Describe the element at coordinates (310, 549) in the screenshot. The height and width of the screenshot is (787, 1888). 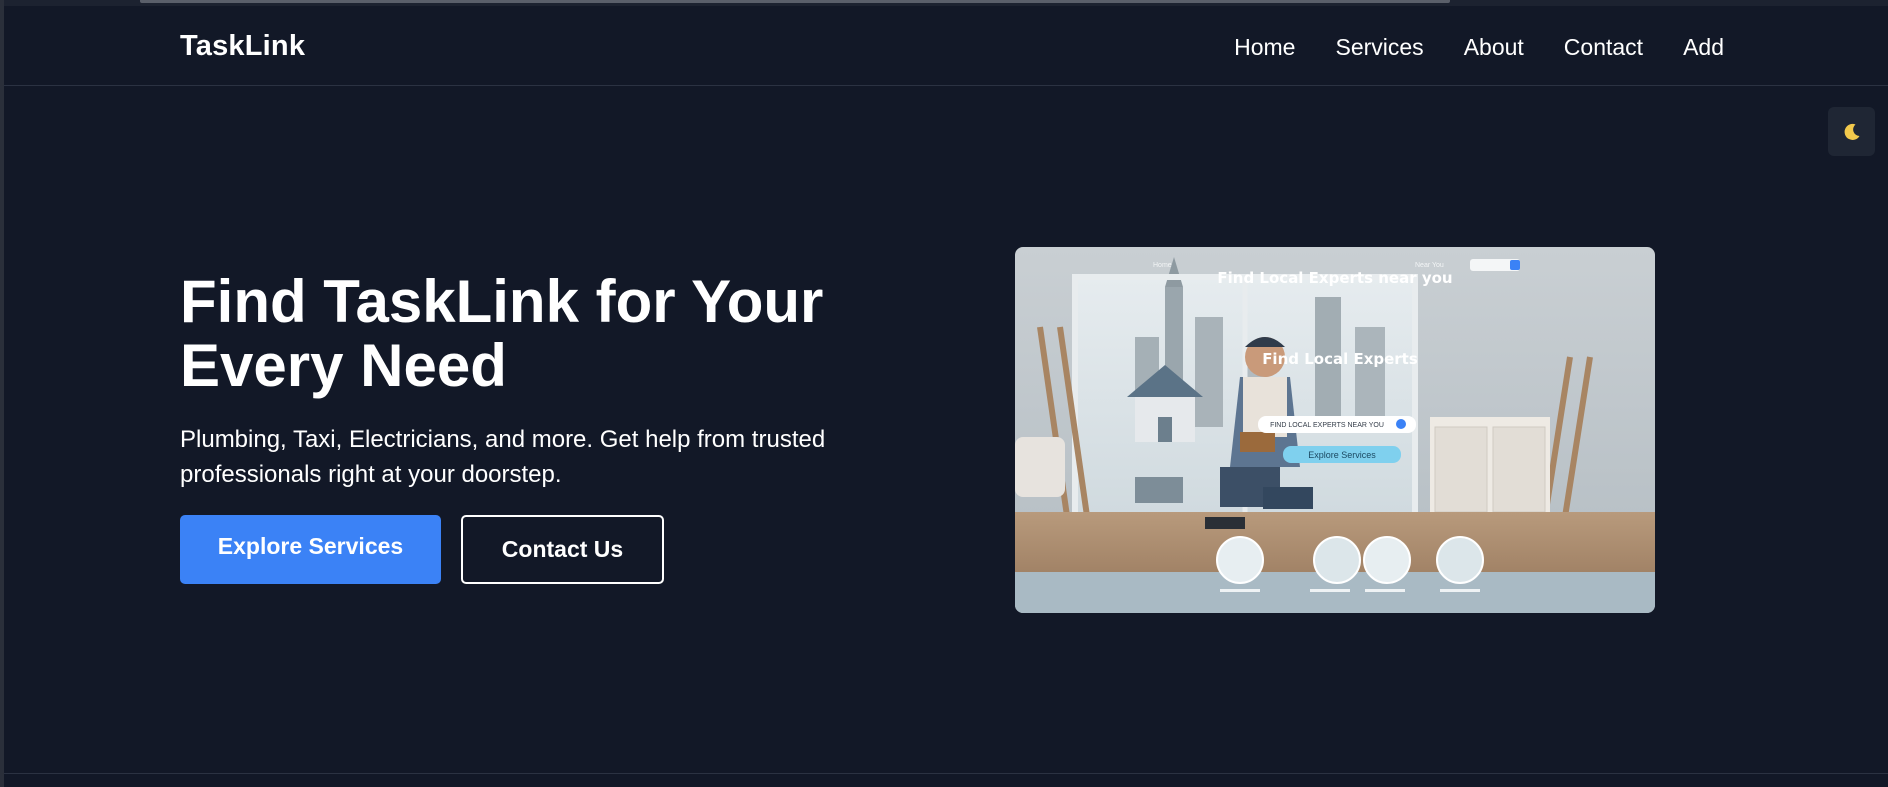
I see `explore-services-button: Explore Services` at that location.